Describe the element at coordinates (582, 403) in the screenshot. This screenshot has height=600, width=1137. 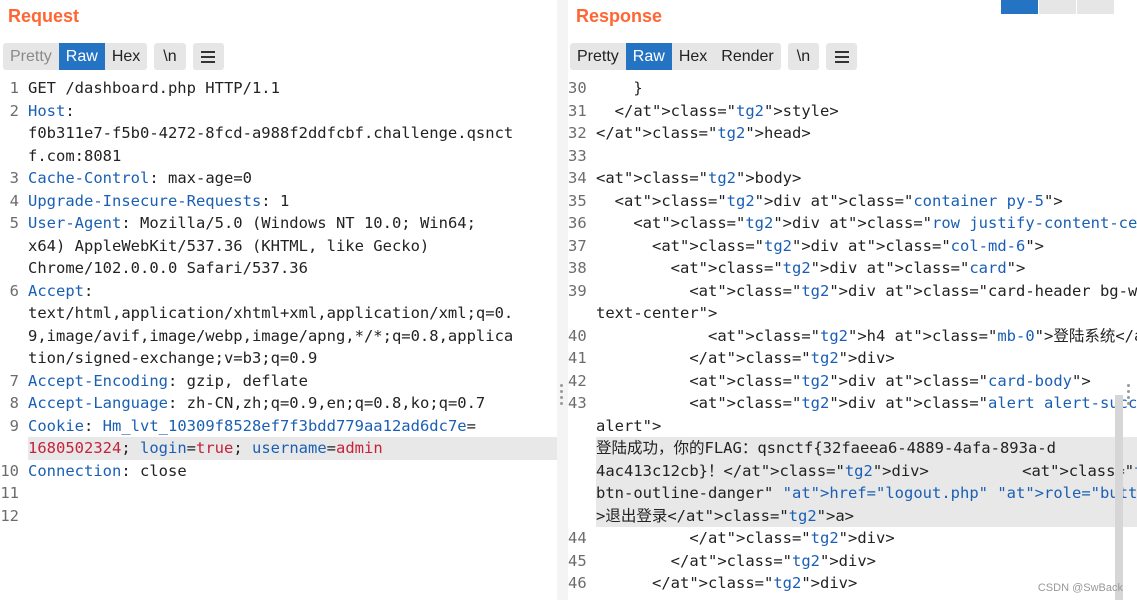
I see `line-number: 43` at that location.